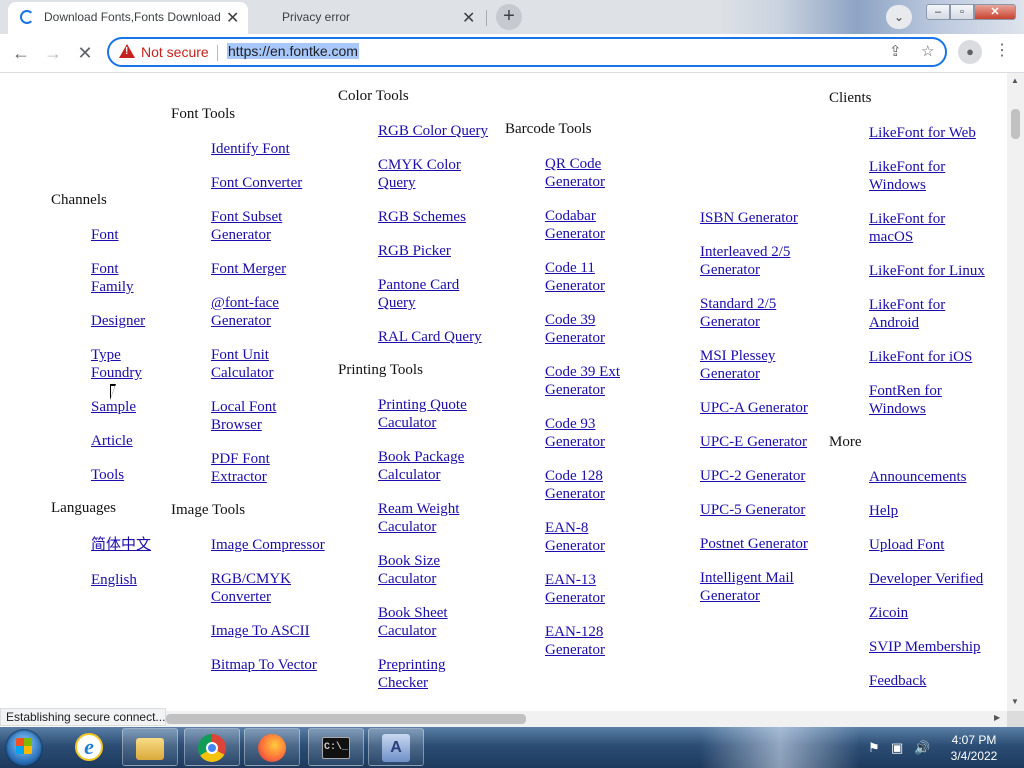  I want to click on menu-kebab-icon: ⋮, so click(1002, 50).